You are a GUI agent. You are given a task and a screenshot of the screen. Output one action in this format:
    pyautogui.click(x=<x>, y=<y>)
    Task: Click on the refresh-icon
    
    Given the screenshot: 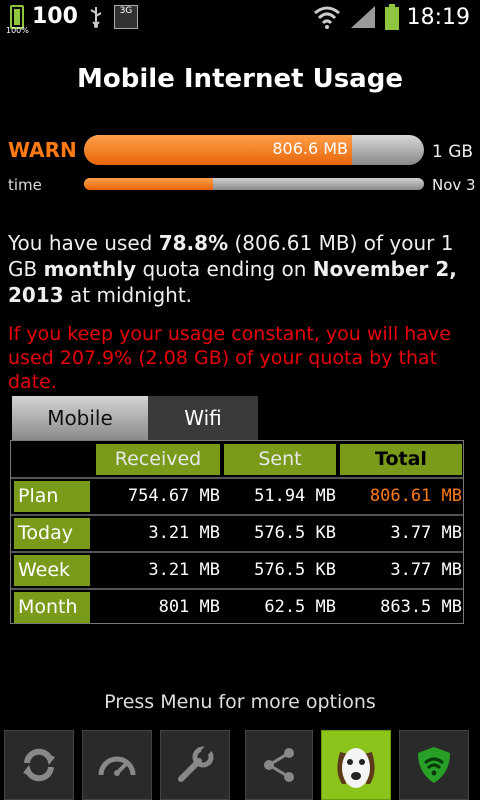 What is the action you would take?
    pyautogui.click(x=39, y=765)
    